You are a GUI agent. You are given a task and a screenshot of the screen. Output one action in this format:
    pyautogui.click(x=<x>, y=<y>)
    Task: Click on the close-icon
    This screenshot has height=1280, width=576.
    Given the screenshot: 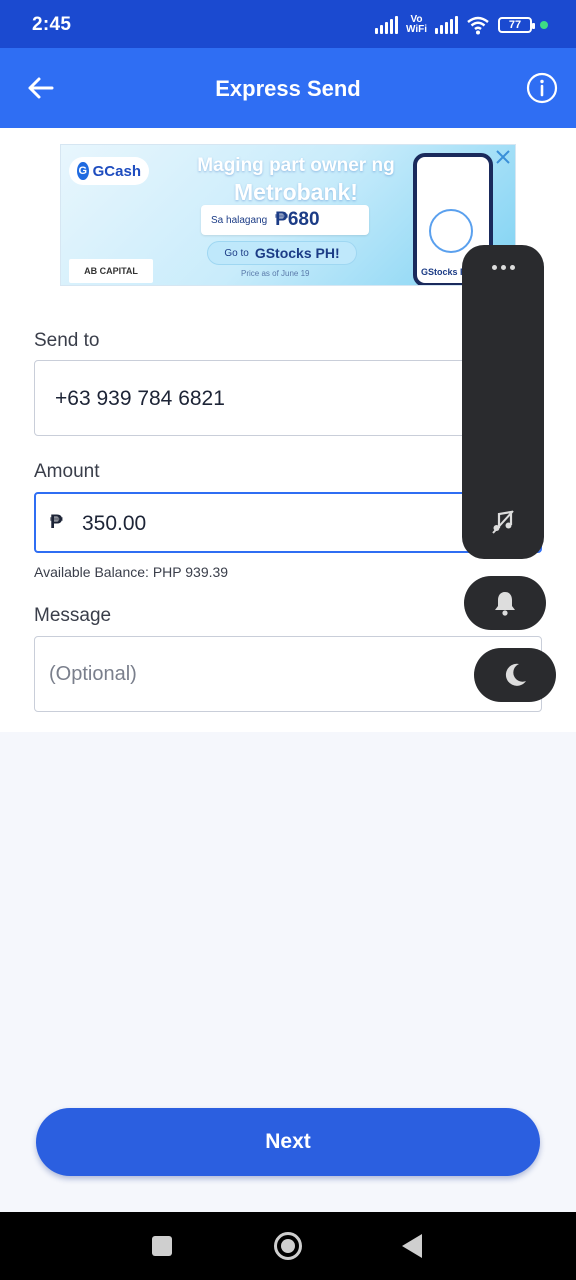 What is the action you would take?
    pyautogui.click(x=503, y=157)
    